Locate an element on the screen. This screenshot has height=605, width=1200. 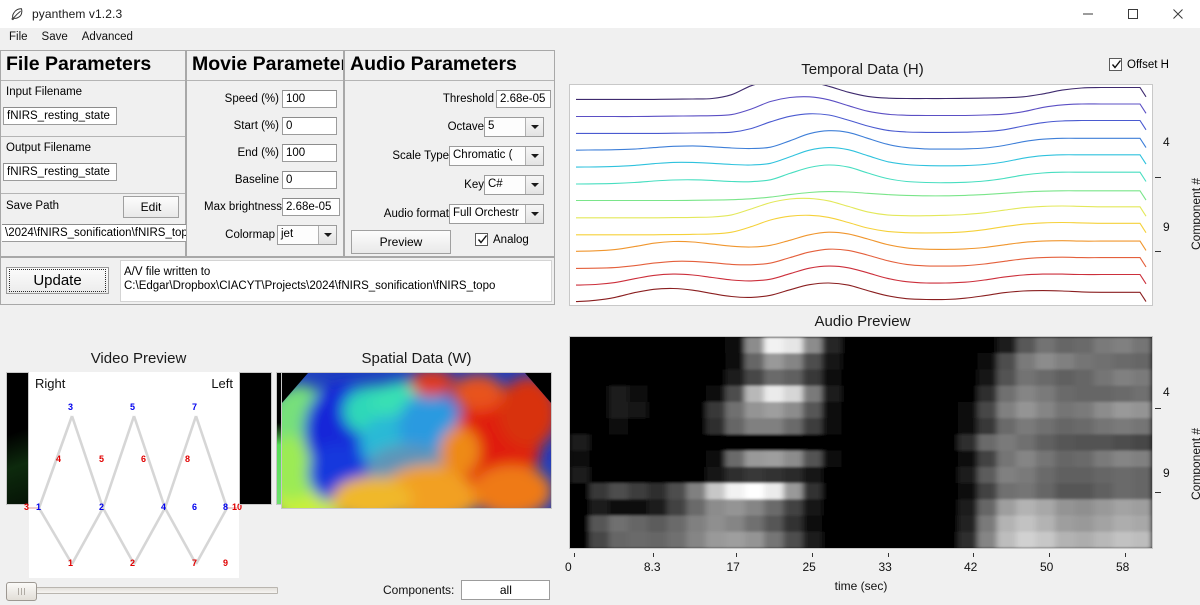
offset-h-checkbox-group: Offset H is located at coordinates (1139, 64).